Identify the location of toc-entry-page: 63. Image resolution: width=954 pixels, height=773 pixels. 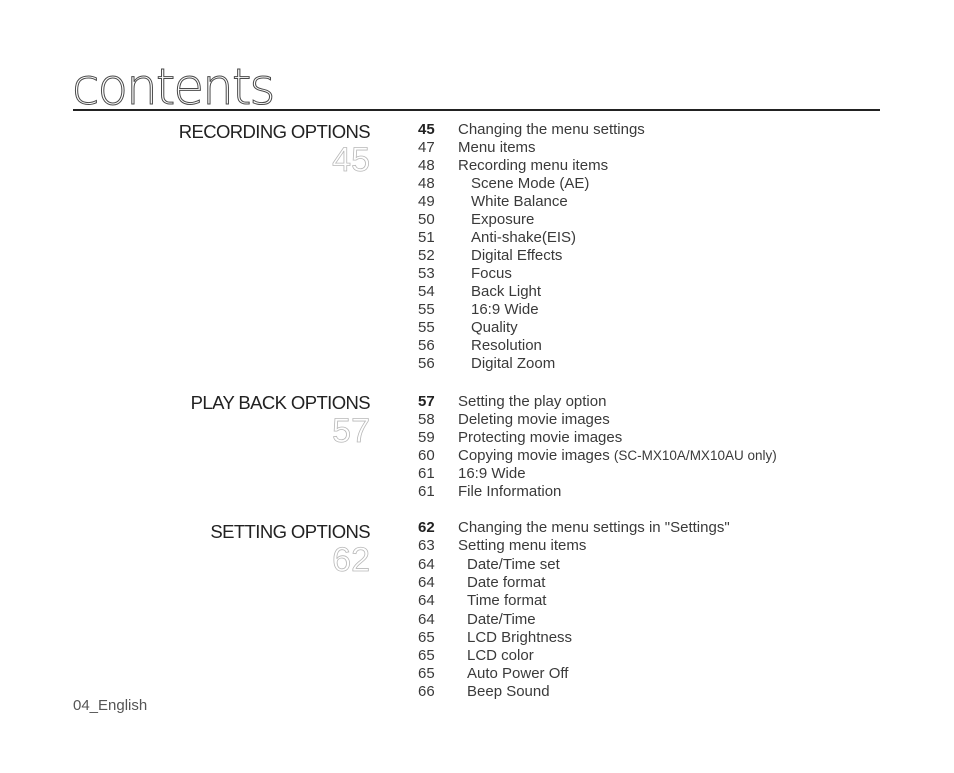
(426, 545).